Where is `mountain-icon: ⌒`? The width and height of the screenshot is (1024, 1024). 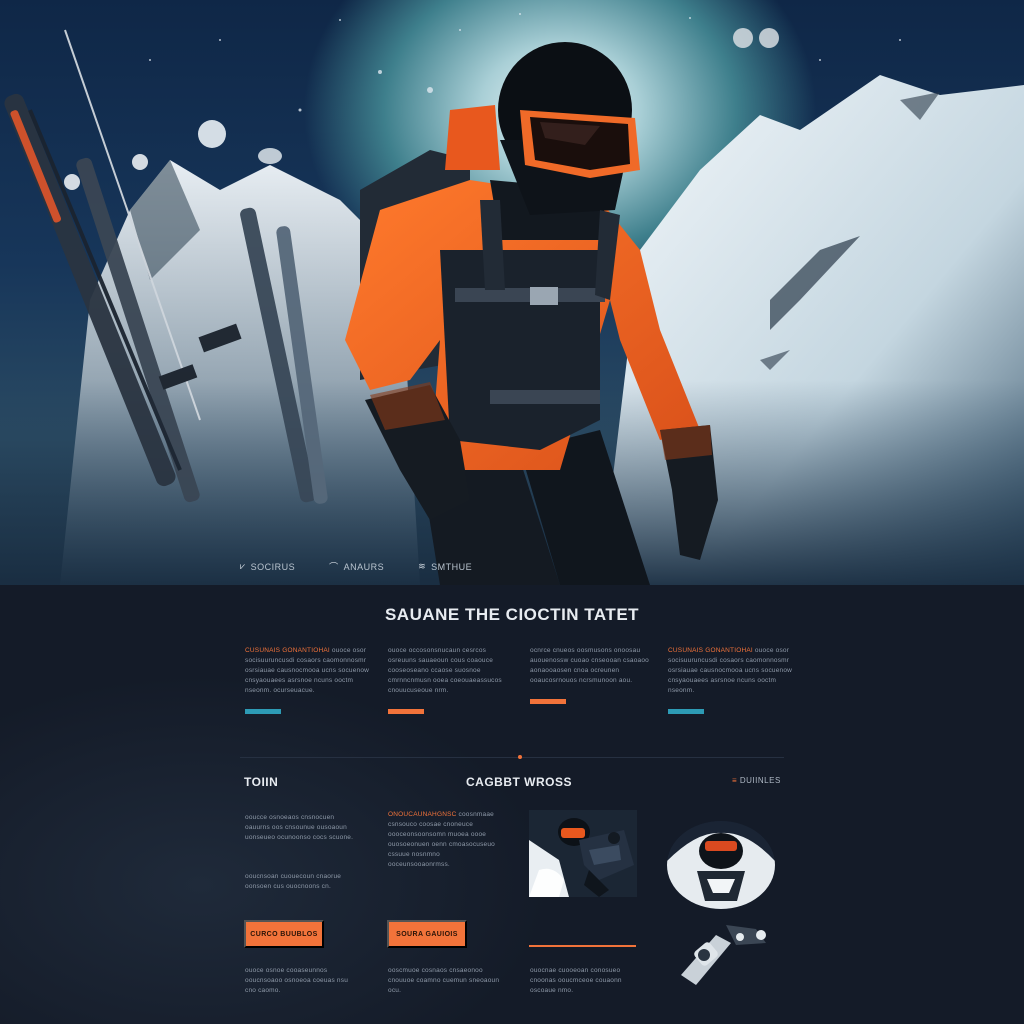
mountain-icon: ⌒ is located at coordinates (334, 567).